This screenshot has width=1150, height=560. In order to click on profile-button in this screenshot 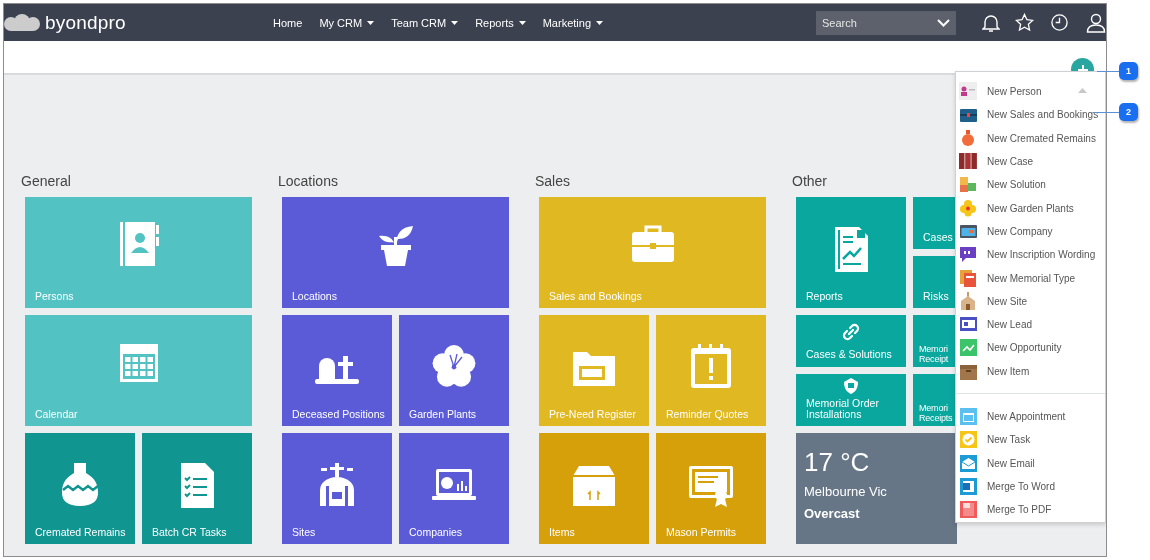, I will do `click(1096, 22)`.